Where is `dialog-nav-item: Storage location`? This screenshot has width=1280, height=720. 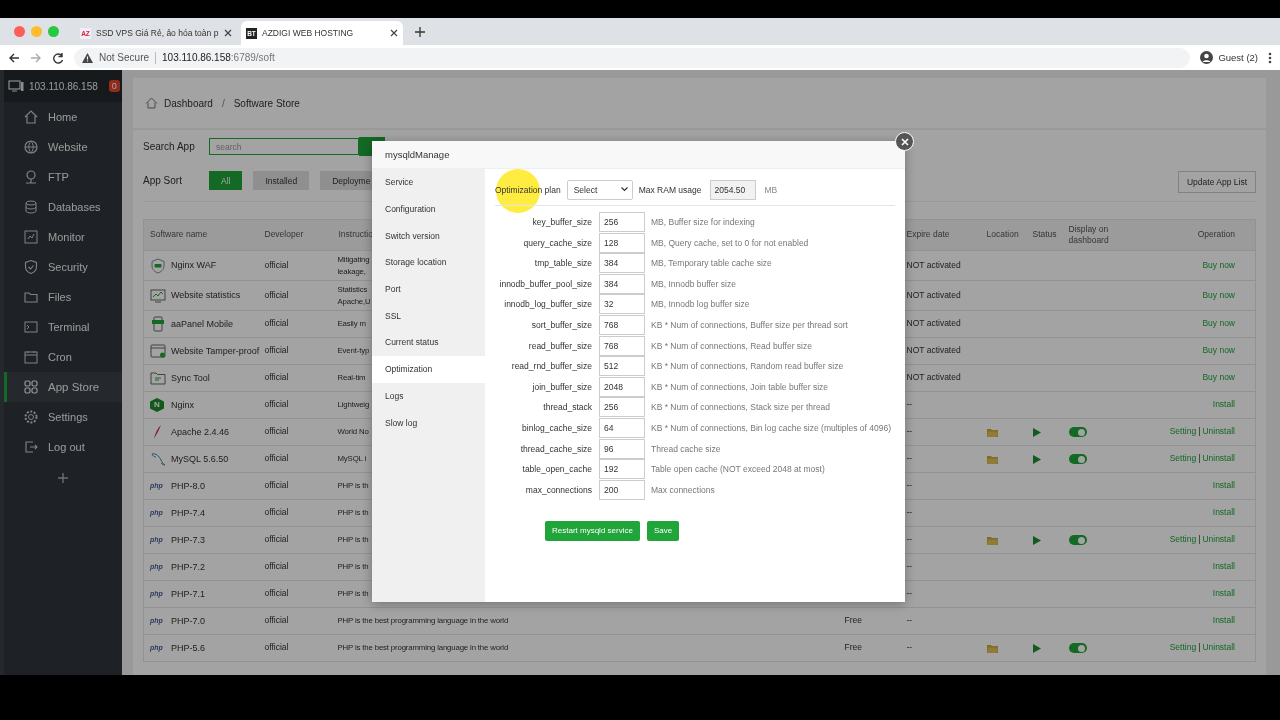 dialog-nav-item: Storage location is located at coordinates (428, 262).